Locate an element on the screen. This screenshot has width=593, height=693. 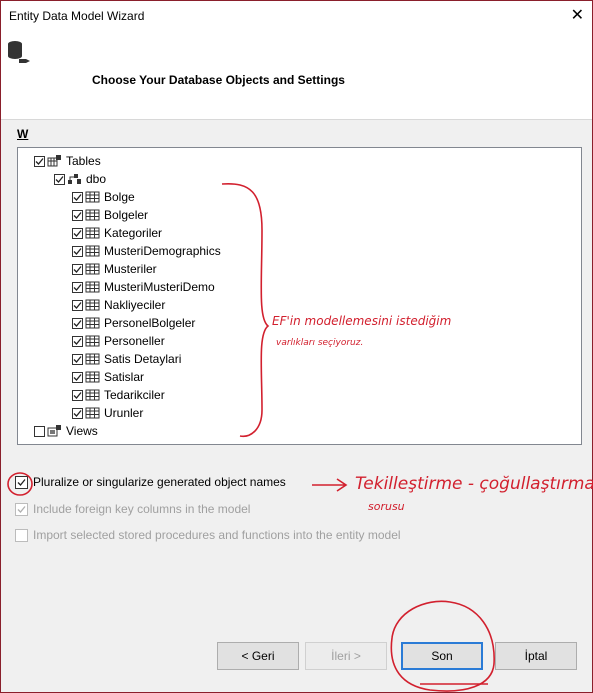
tables-label: Tables is located at coordinates (83, 161).